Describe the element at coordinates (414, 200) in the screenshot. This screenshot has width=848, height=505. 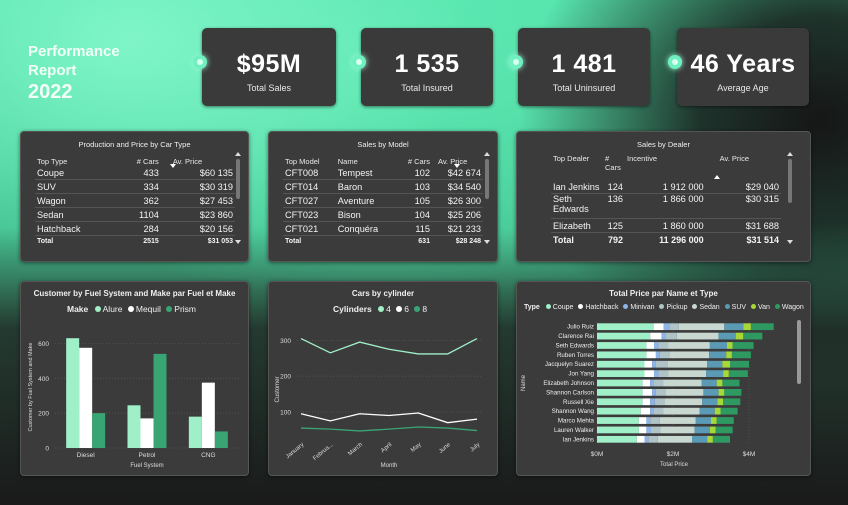
I see `cell: 105` at that location.